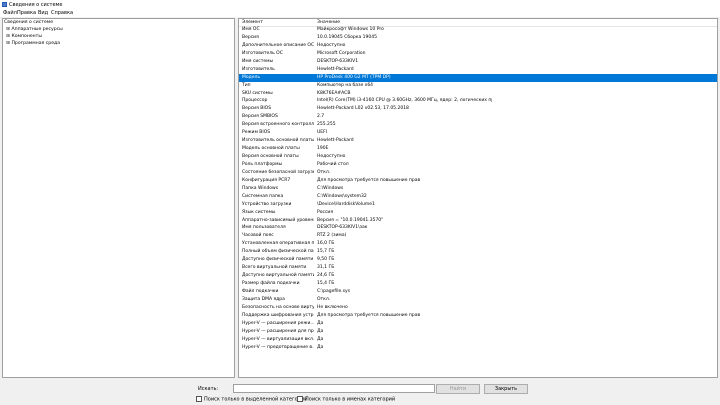 The width and height of the screenshot is (720, 405). What do you see at coordinates (258, 61) in the screenshot?
I see `cell-item: Имя системы` at bounding box center [258, 61].